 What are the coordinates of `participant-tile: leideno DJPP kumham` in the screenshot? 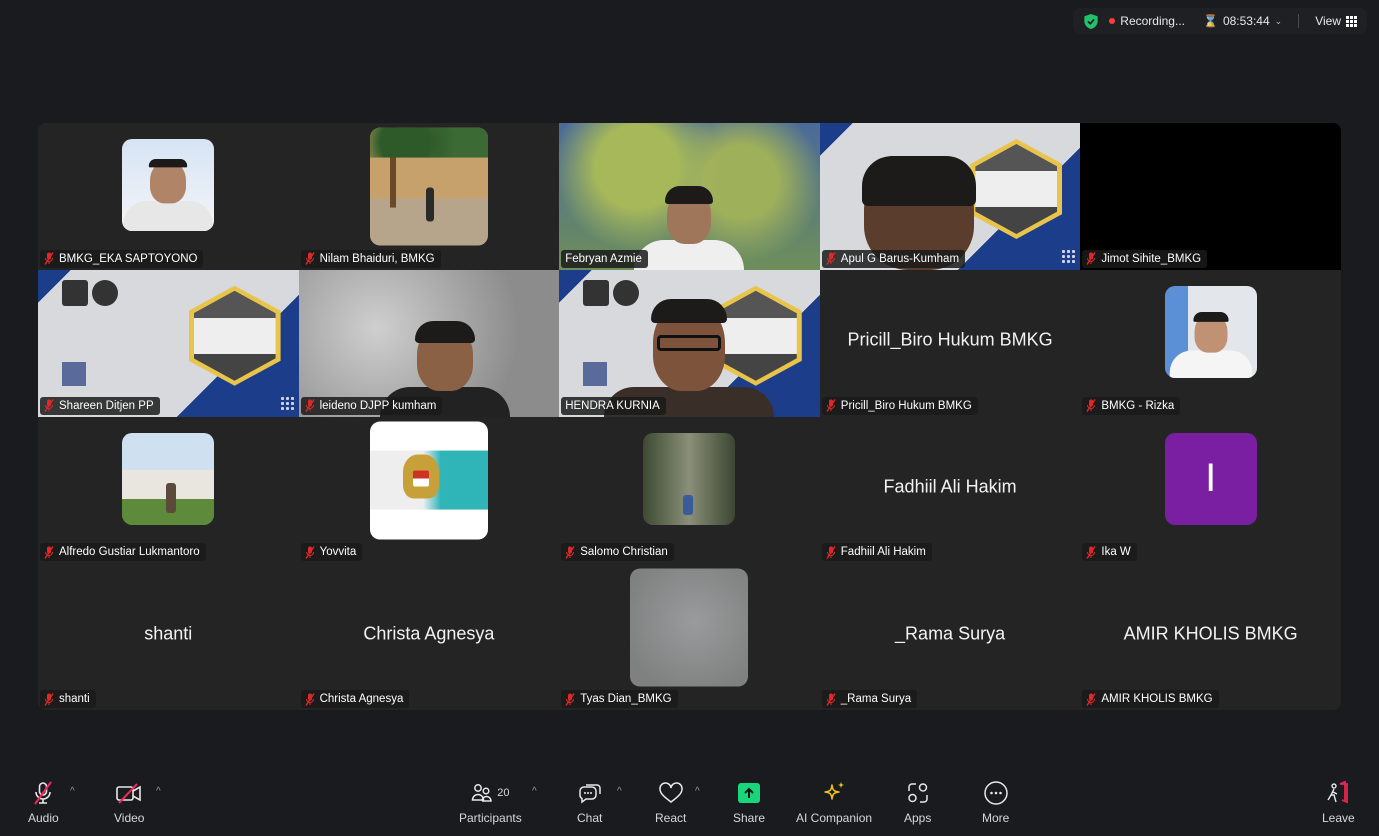 It's located at (429, 343).